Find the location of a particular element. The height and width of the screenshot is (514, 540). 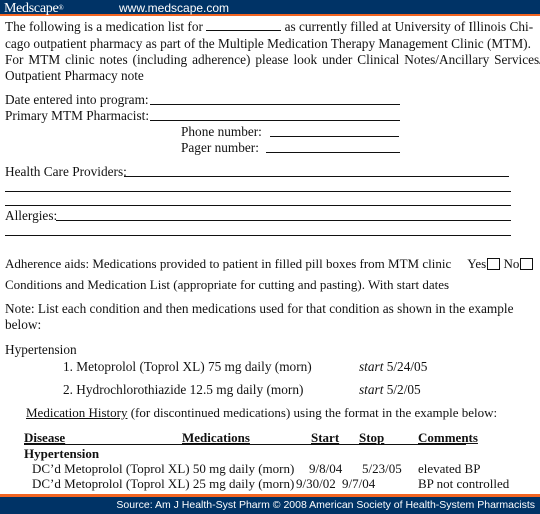

no-checkbox is located at coordinates (527, 264).